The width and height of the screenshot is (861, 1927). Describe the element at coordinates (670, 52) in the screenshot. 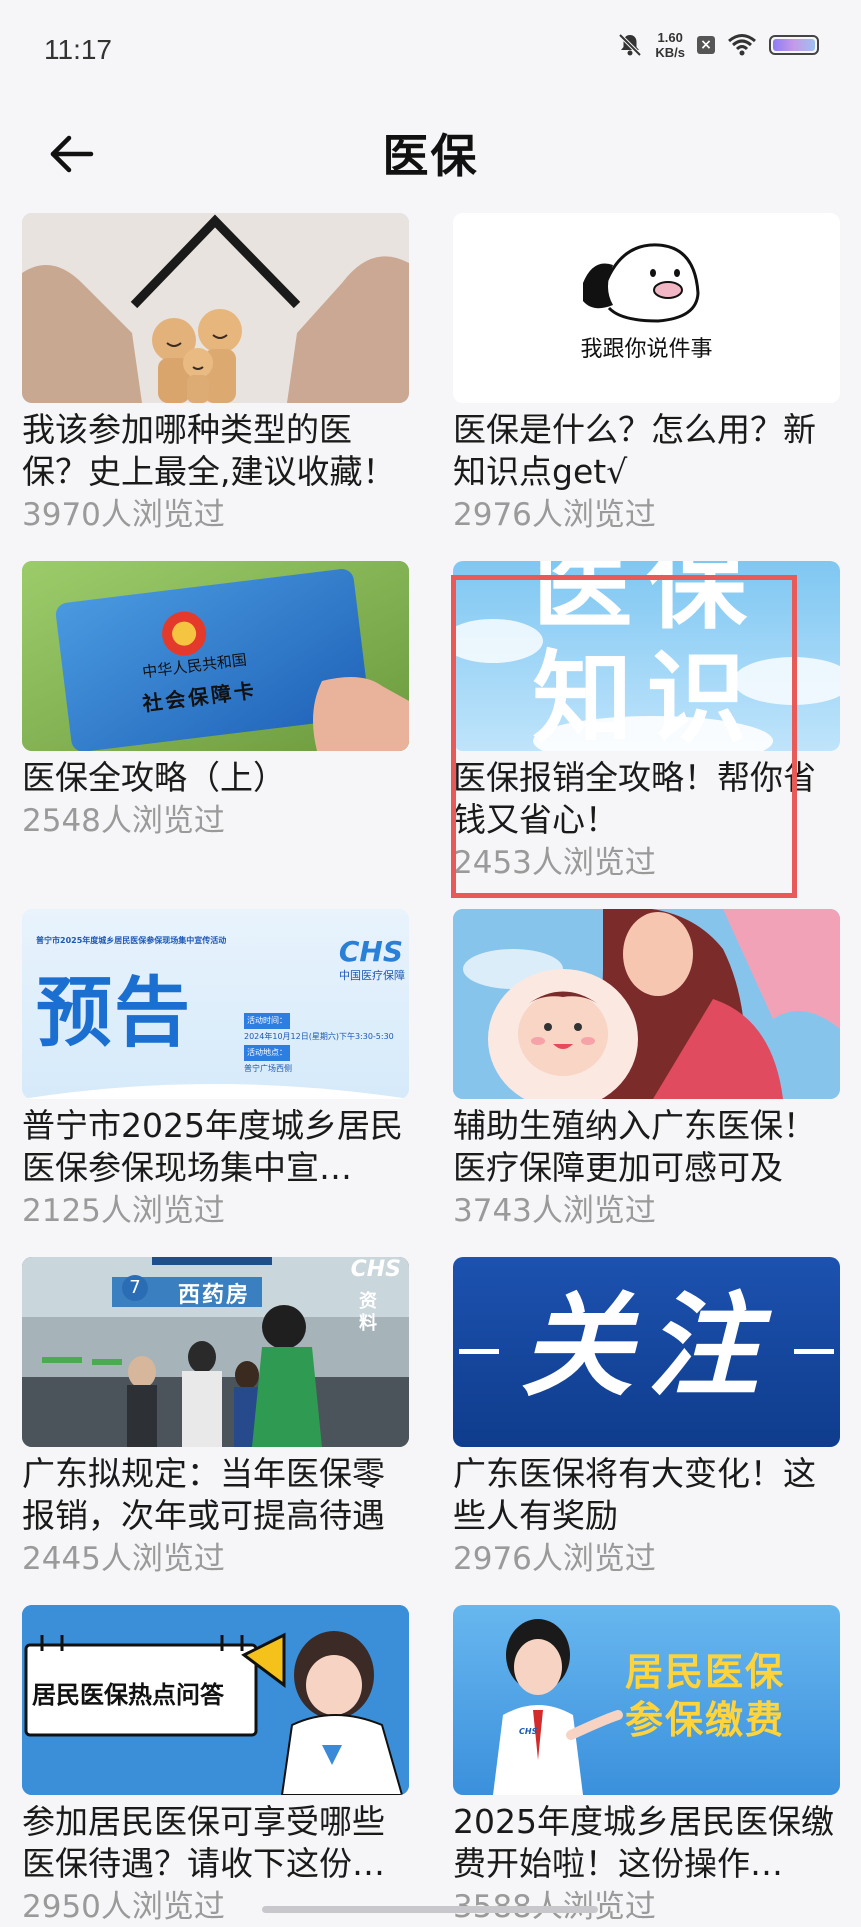

I see `net-speed-unit: KB/s` at that location.